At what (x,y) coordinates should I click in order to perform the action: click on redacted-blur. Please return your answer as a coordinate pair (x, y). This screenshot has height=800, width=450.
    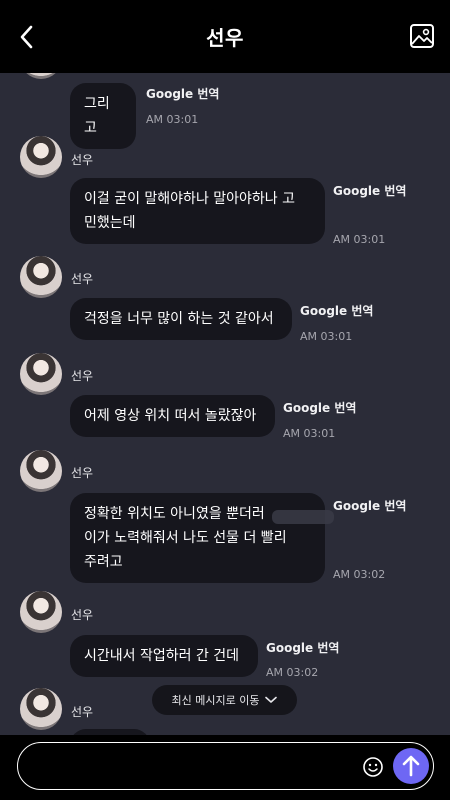
    Looking at the image, I should click on (303, 517).